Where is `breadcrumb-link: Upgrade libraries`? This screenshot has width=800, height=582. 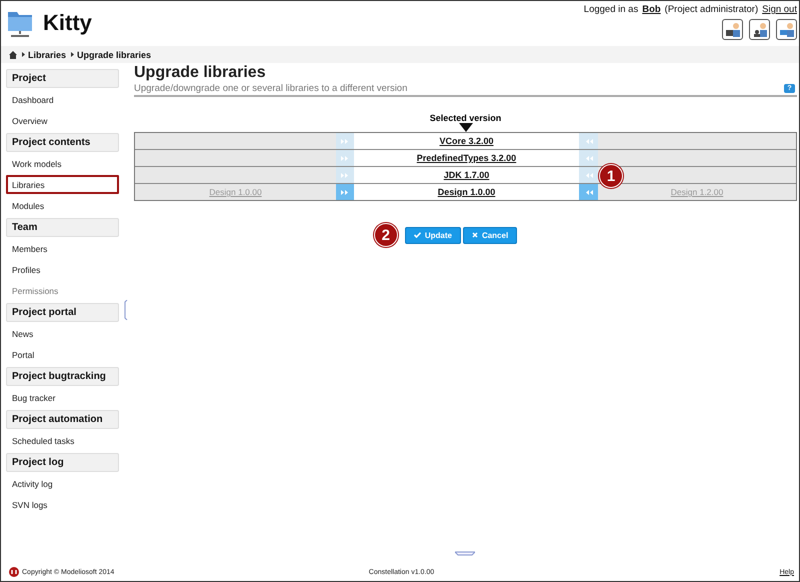 breadcrumb-link: Upgrade libraries is located at coordinates (111, 55).